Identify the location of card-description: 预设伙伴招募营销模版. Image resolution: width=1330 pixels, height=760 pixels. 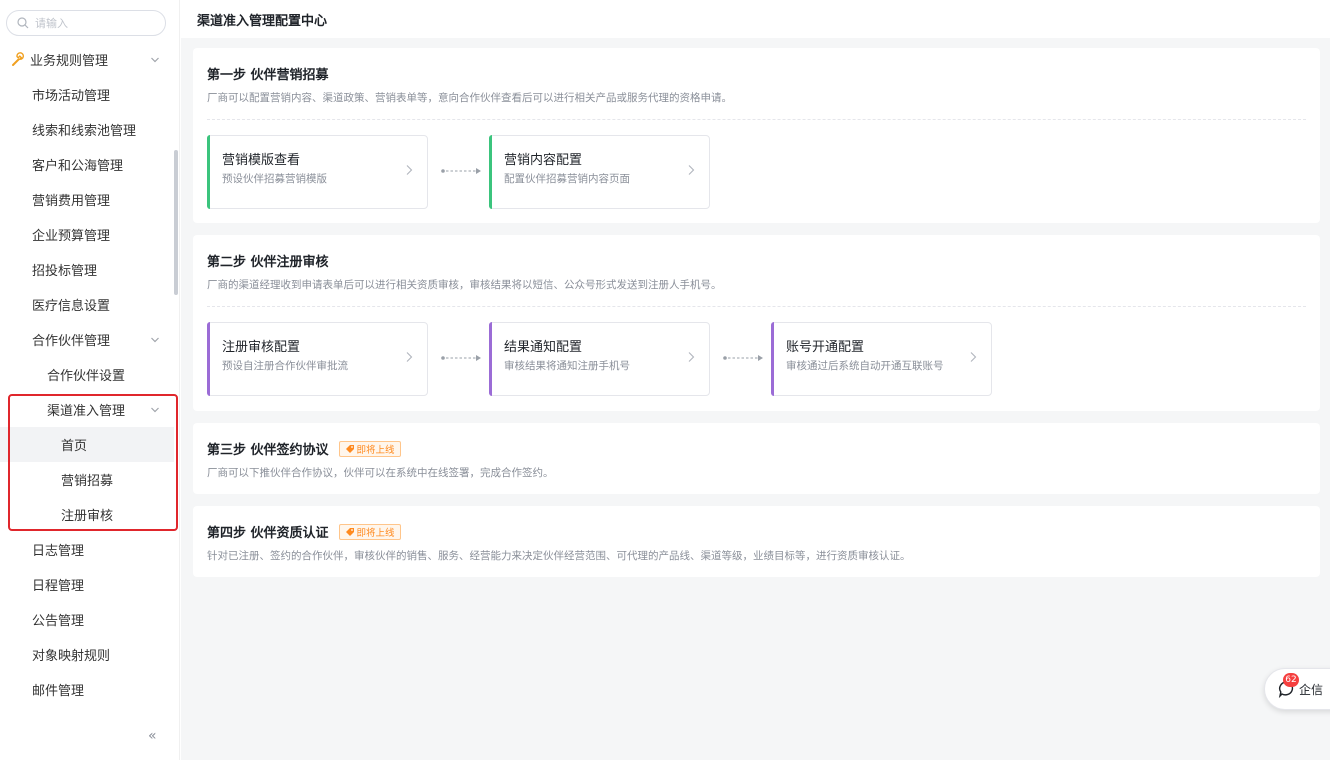
(274, 179).